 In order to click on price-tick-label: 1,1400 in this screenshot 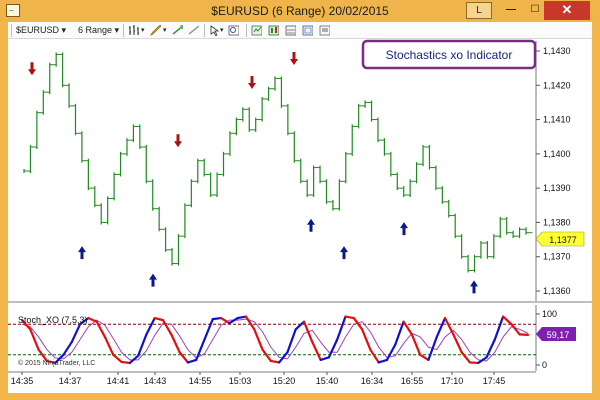, I will do `click(557, 154)`.